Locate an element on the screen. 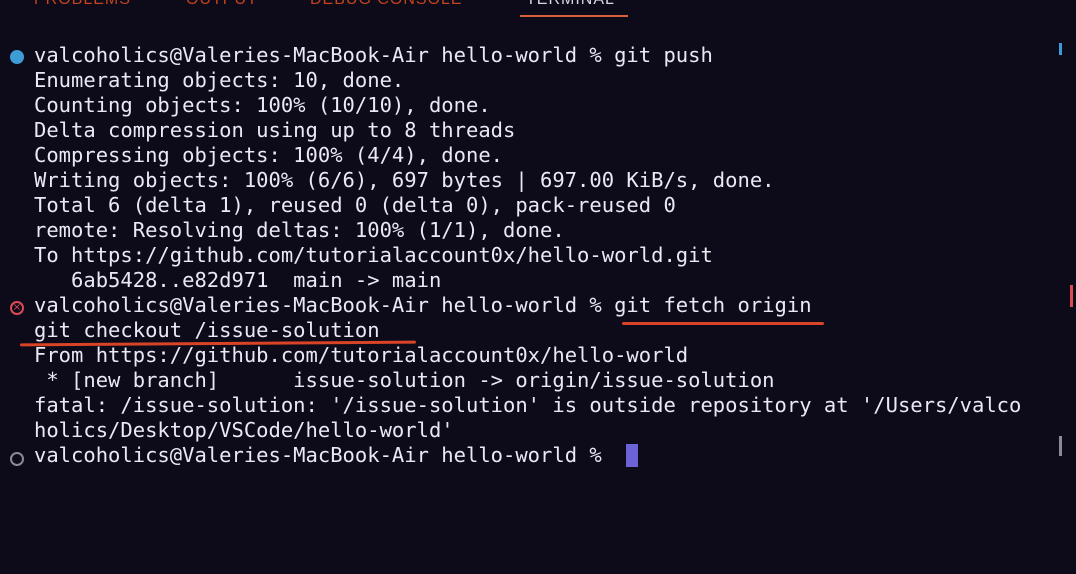  terminal-line: 6ab5428..e82d971 main -> main is located at coordinates (238, 280).